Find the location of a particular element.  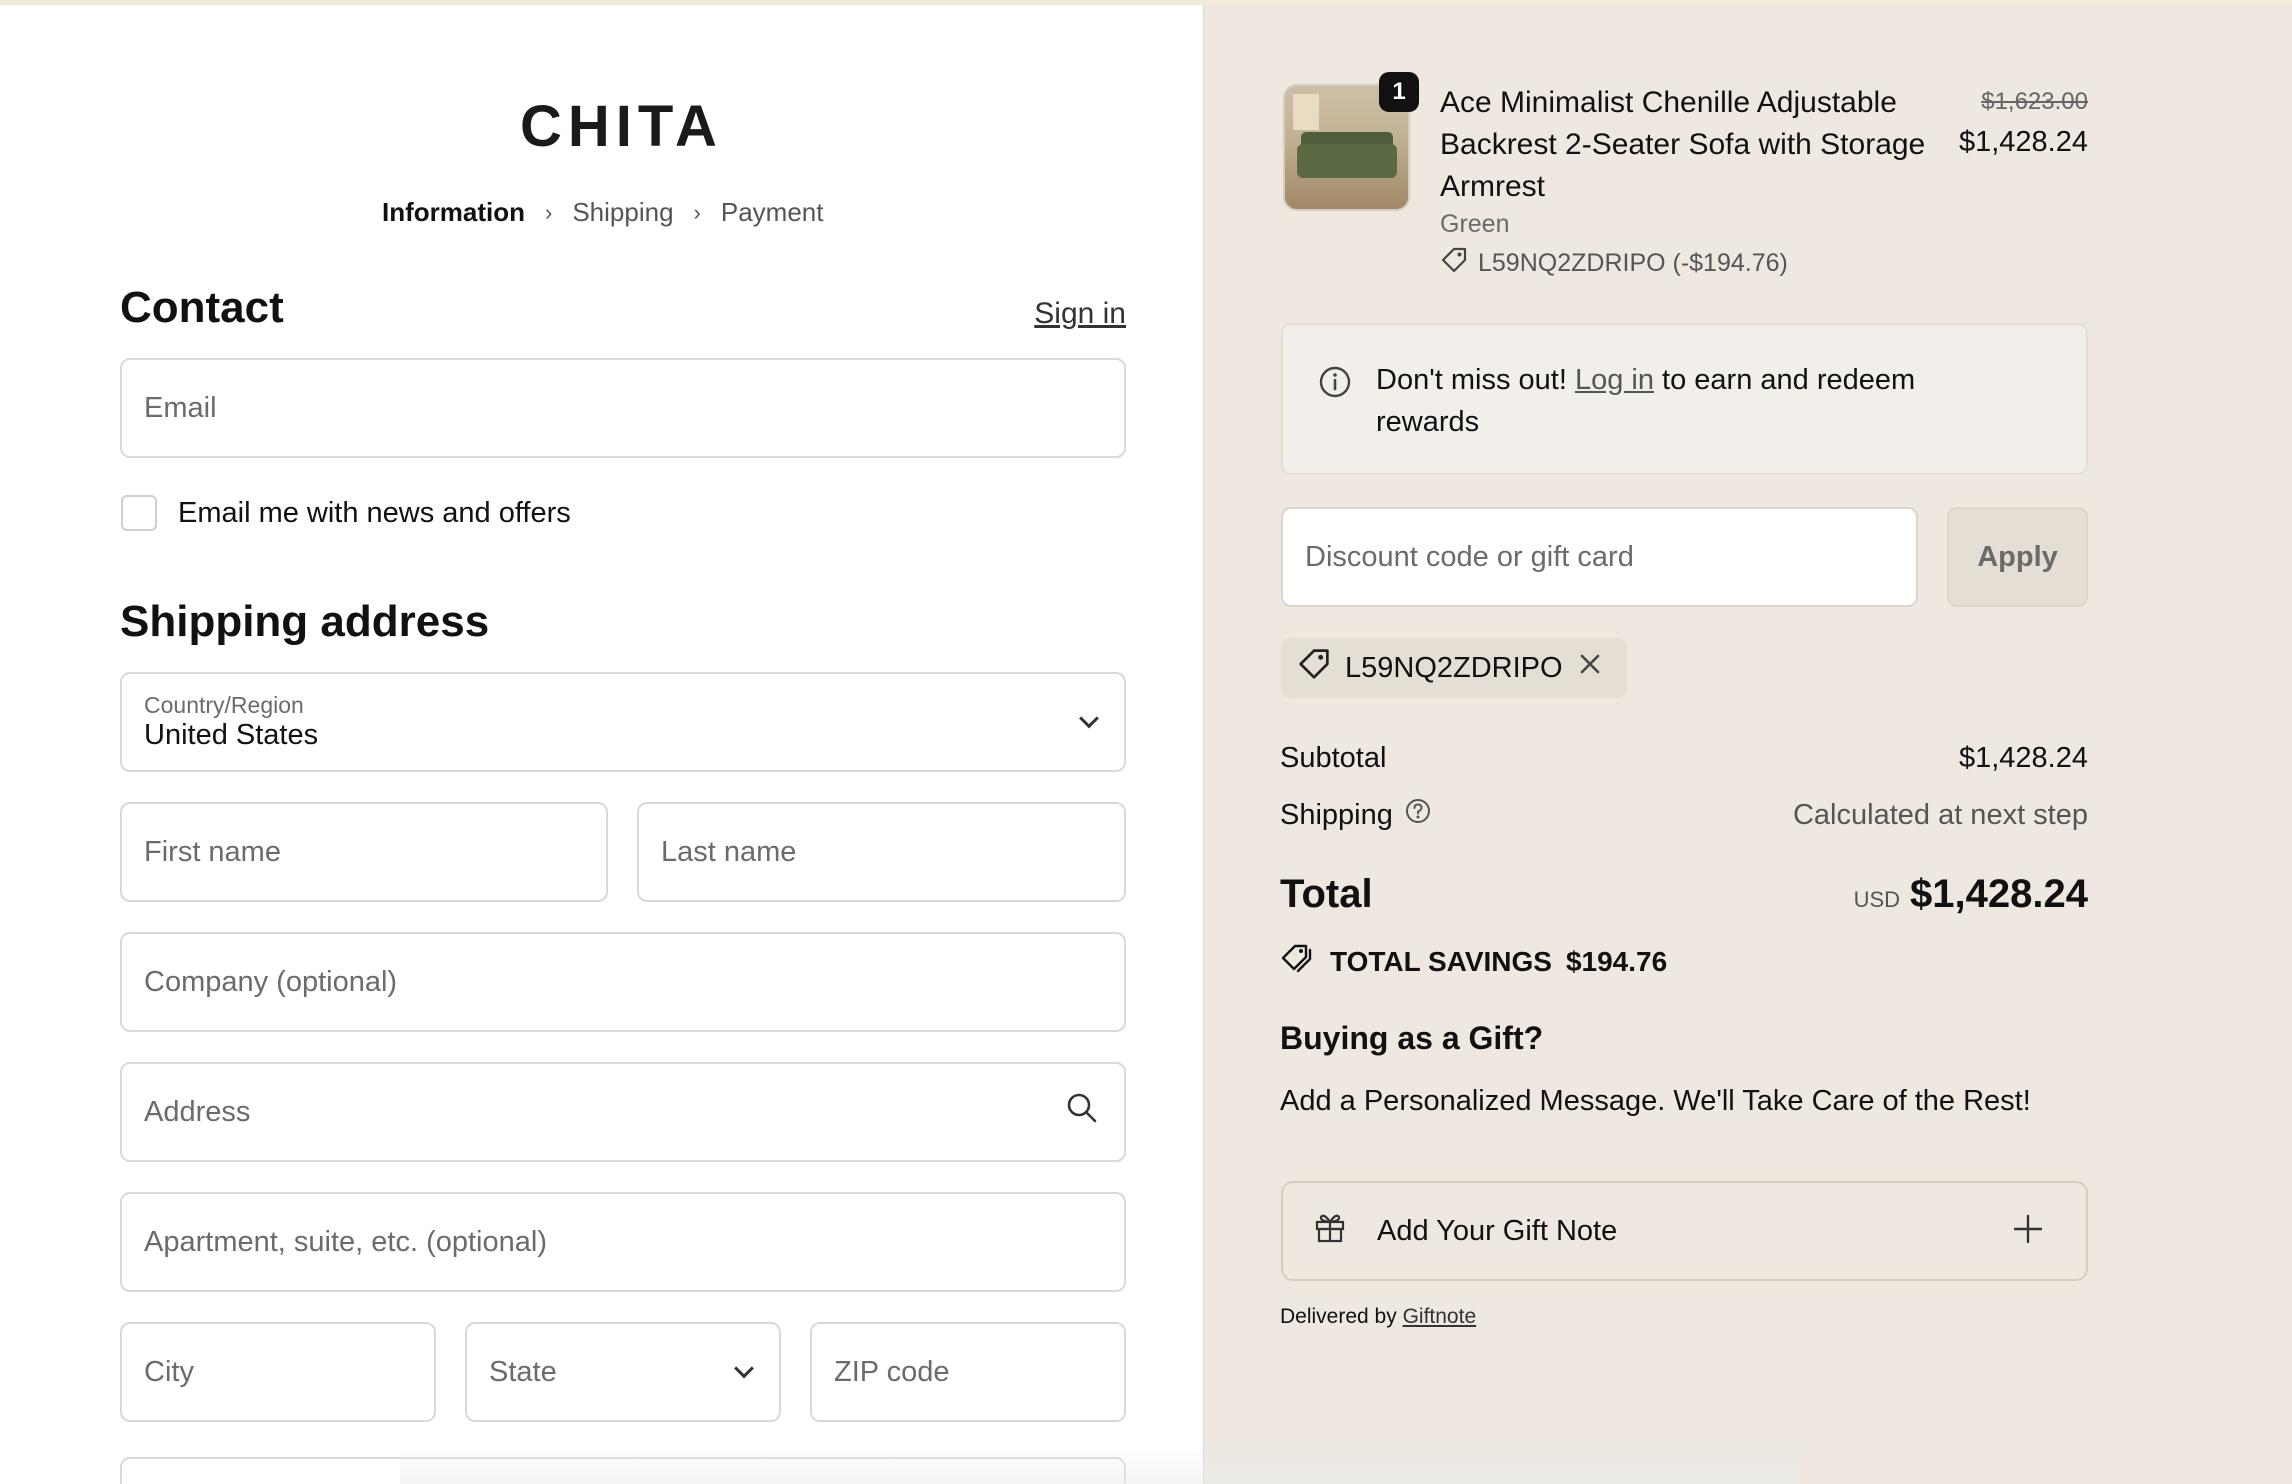

quantity-badge: 1 is located at coordinates (1399, 92).